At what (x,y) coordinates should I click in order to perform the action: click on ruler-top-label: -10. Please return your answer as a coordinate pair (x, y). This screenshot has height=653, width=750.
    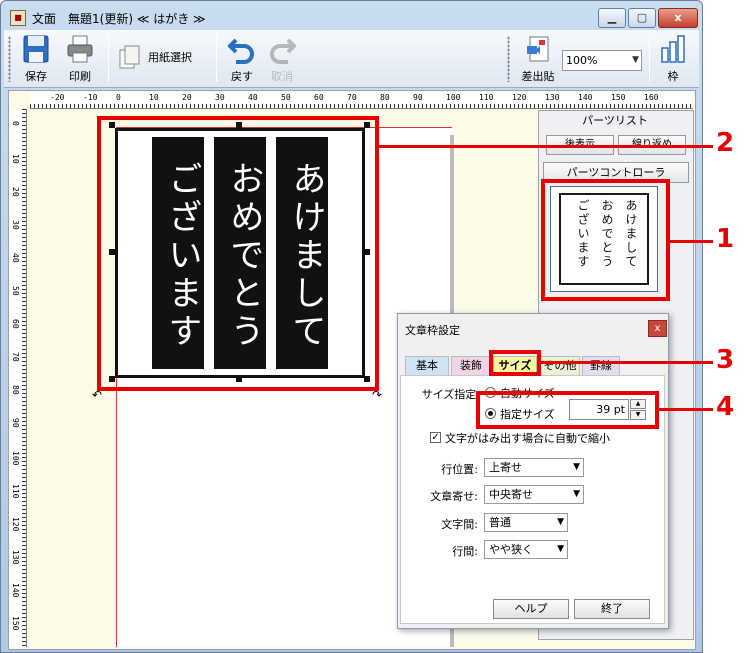
    Looking at the image, I should click on (90, 97).